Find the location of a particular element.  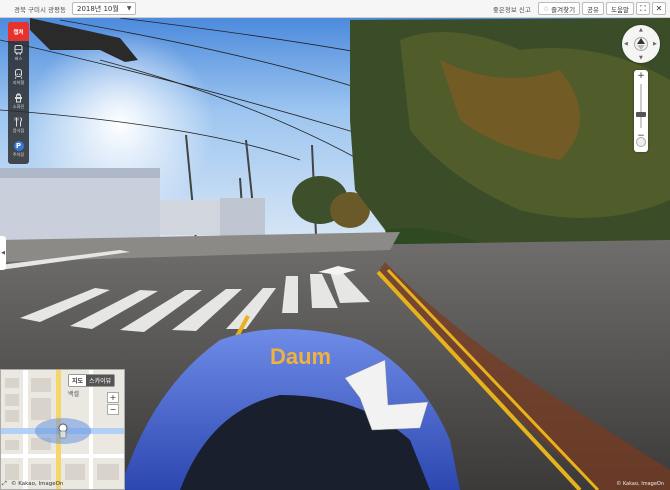

chevron-down-icon: ▼ is located at coordinates (129, 8).